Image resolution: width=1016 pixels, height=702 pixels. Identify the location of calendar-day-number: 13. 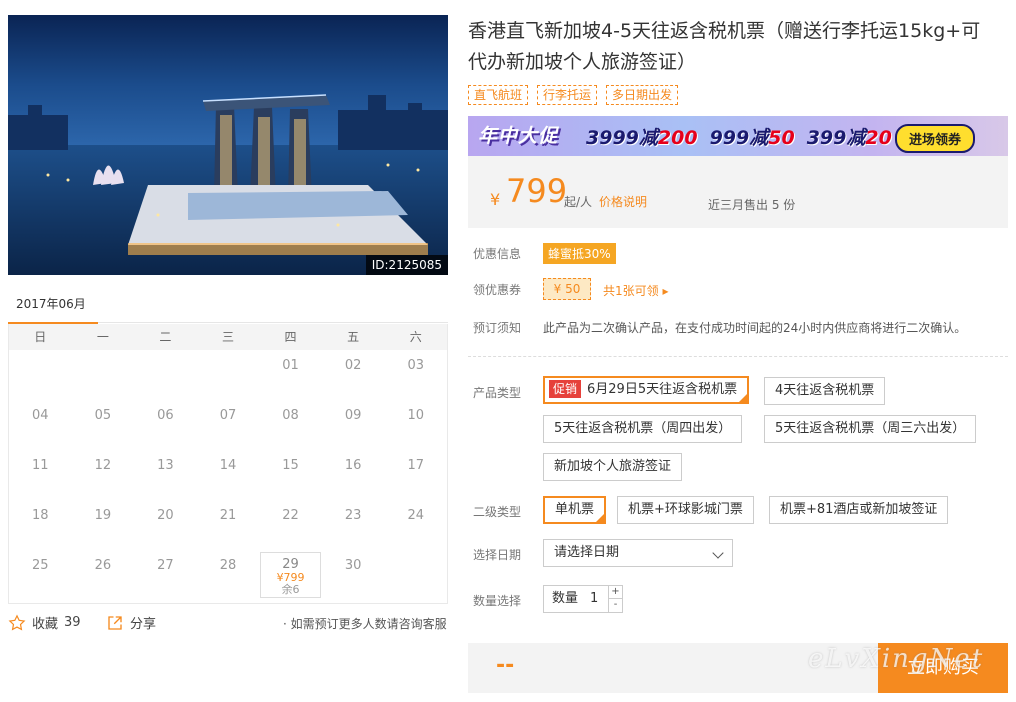
(165, 465).